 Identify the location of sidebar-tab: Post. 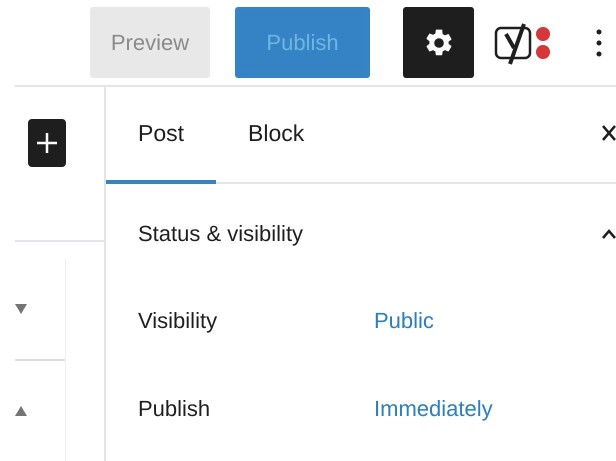
(161, 135).